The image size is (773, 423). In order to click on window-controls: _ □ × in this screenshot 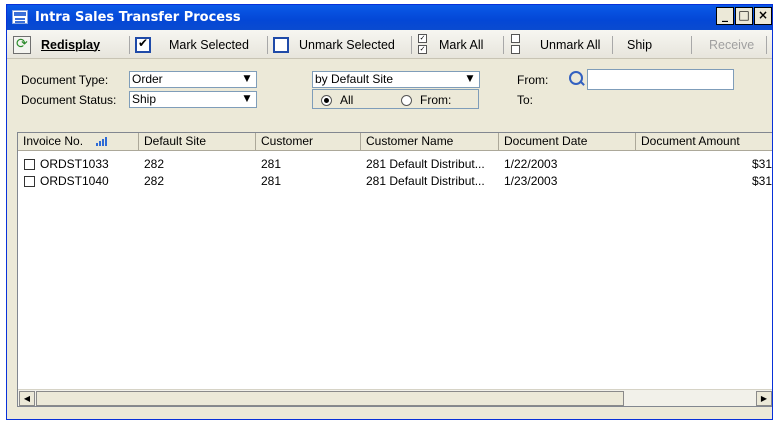, I will do `click(743, 16)`.